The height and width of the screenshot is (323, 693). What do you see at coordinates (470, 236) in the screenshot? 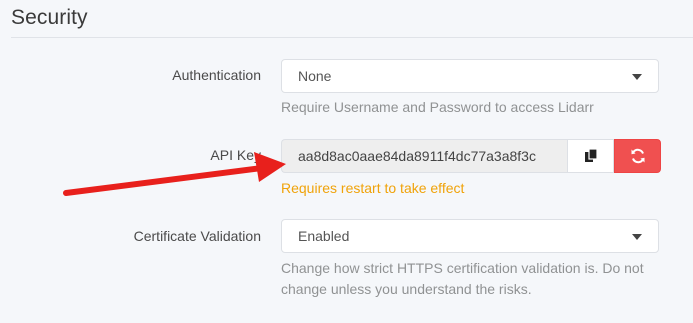
I see `certificate-validation-select: Enabled` at bounding box center [470, 236].